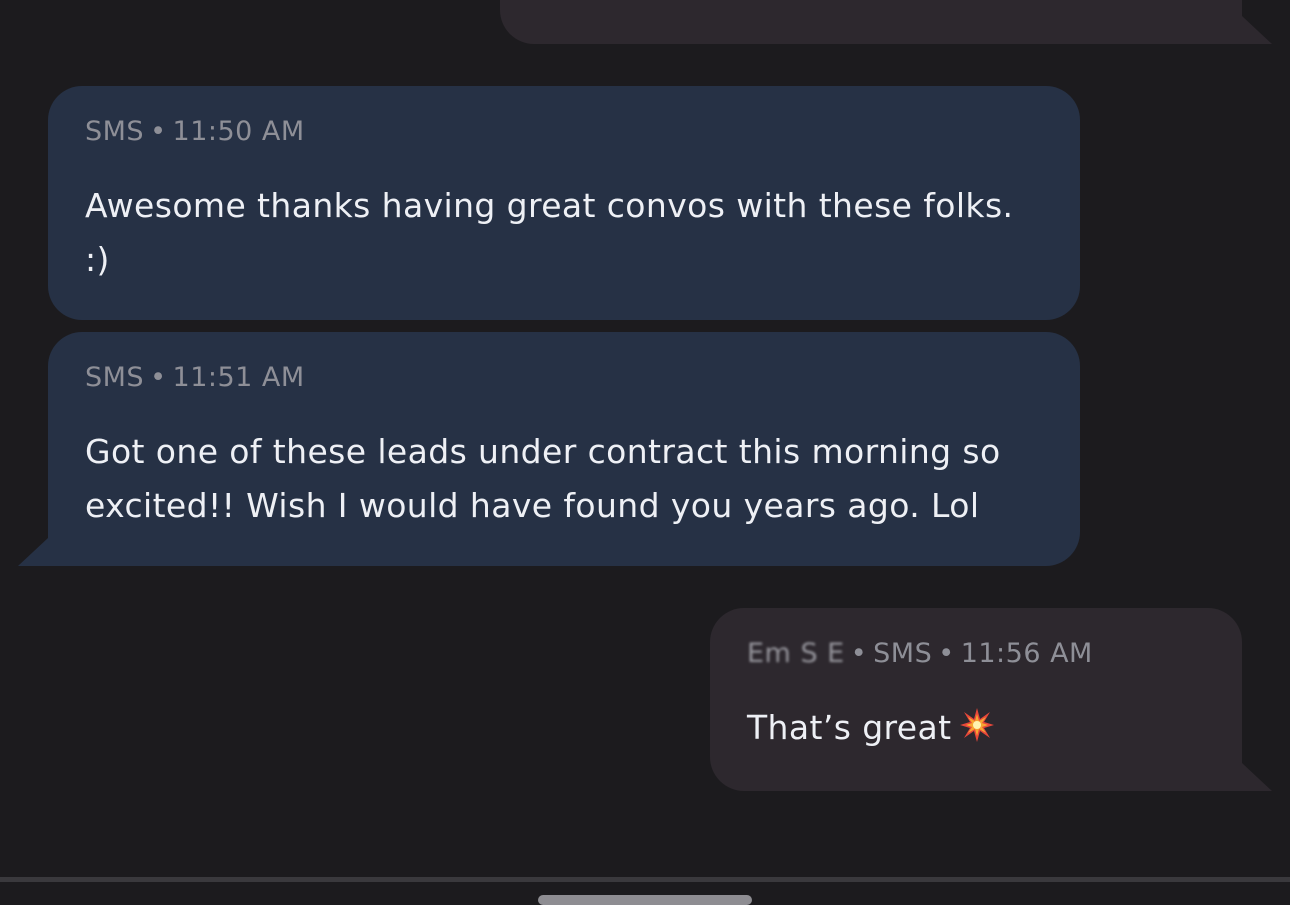 Image resolution: width=1290 pixels, height=905 pixels. What do you see at coordinates (1026, 653) in the screenshot?
I see `message-time: 11:56 AM` at bounding box center [1026, 653].